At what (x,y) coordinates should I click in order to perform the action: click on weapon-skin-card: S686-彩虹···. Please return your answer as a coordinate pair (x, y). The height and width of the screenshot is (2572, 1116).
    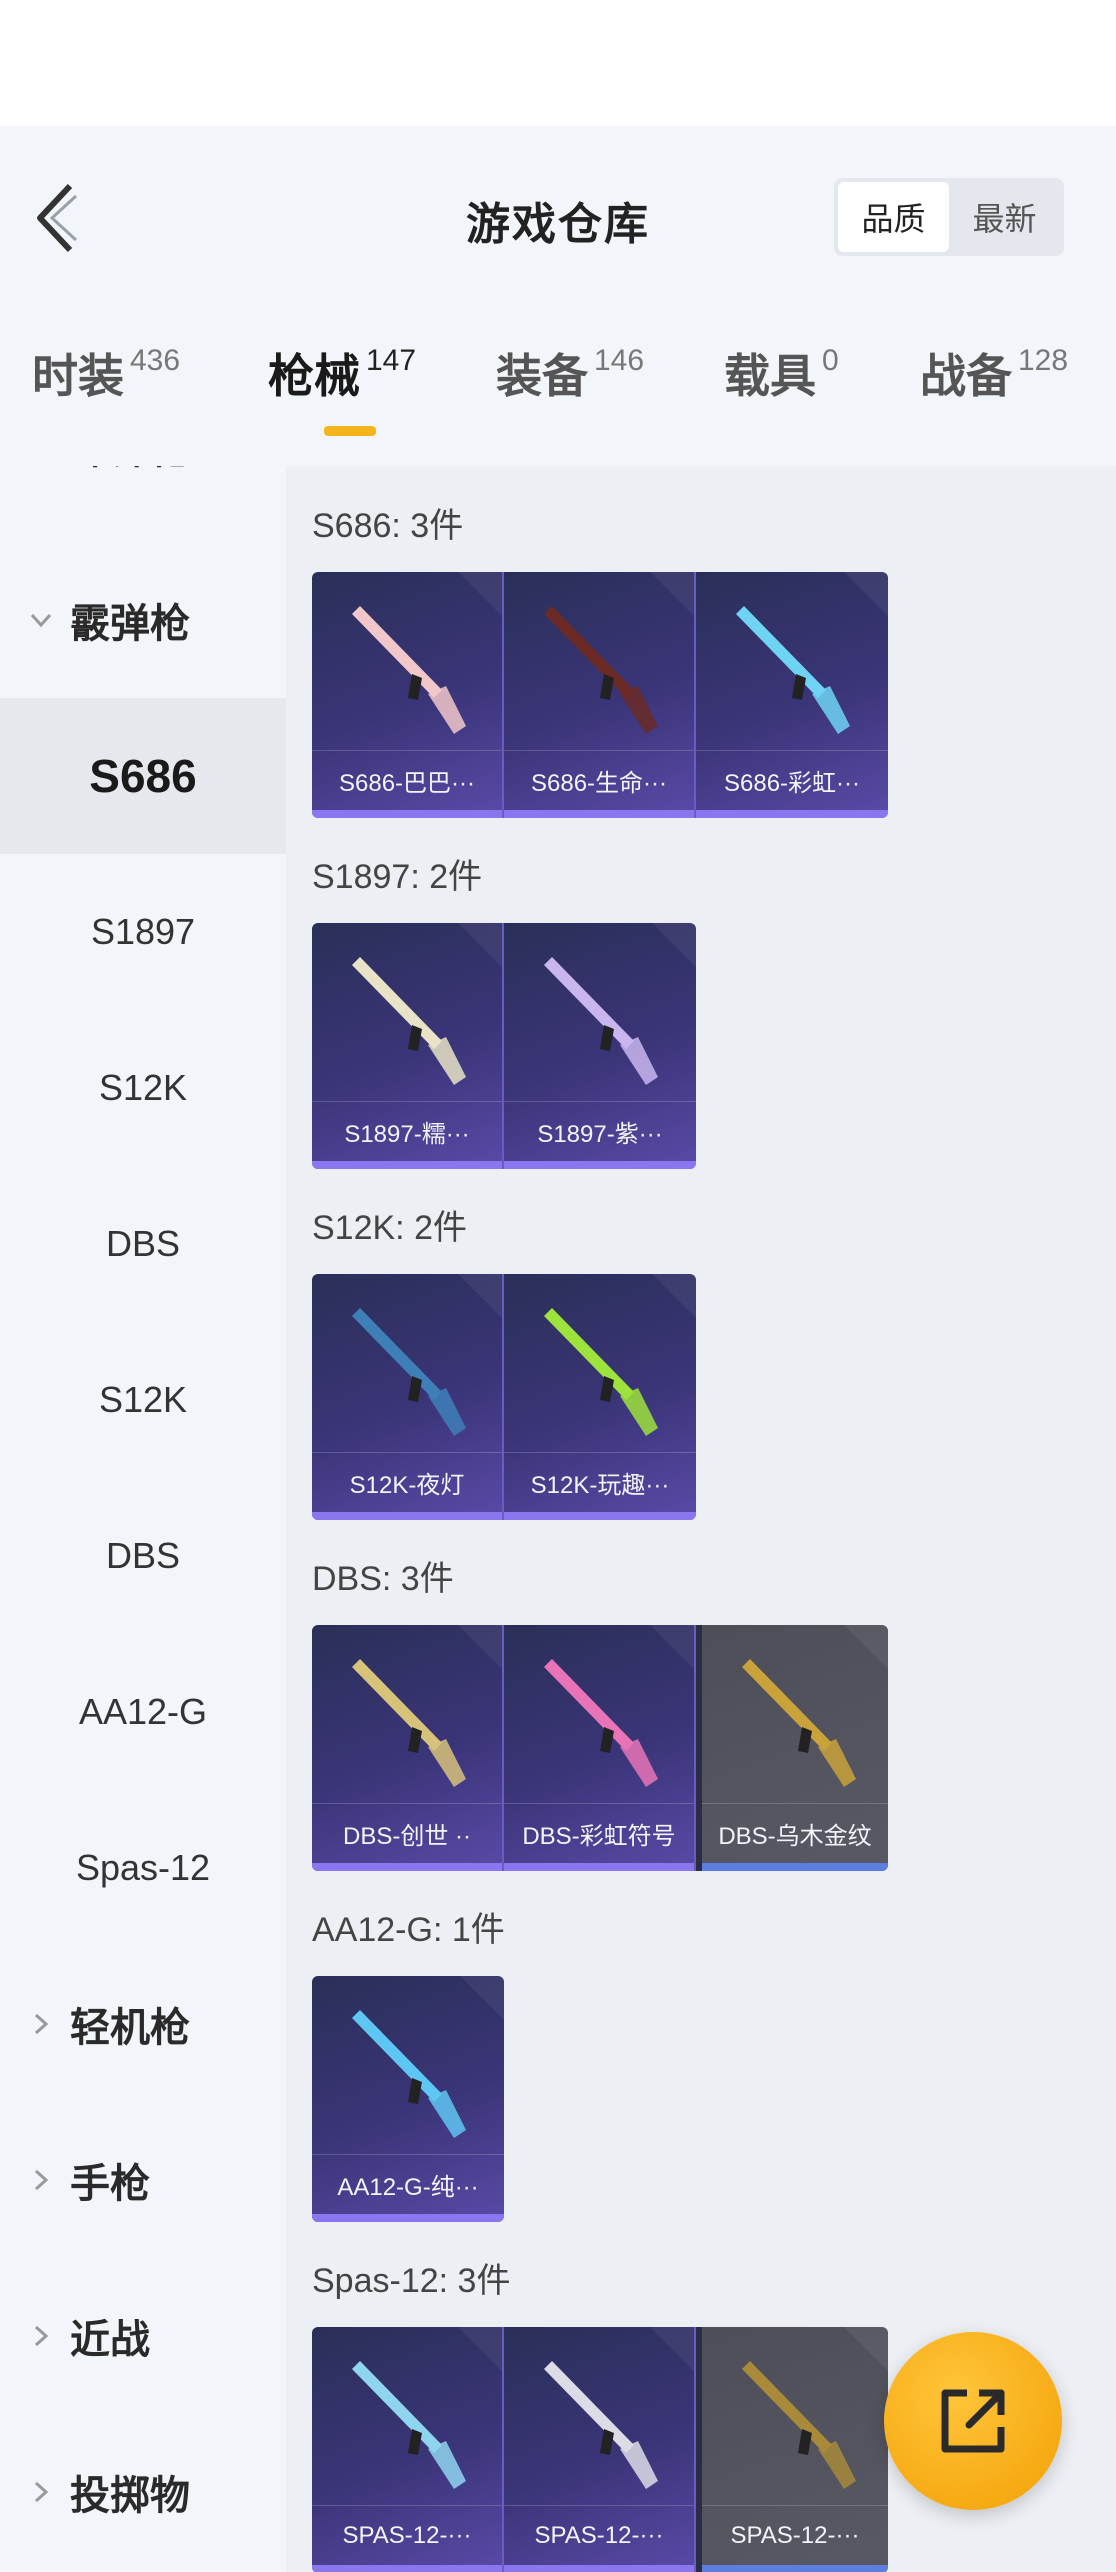
    Looking at the image, I should click on (792, 695).